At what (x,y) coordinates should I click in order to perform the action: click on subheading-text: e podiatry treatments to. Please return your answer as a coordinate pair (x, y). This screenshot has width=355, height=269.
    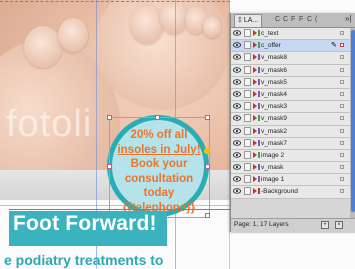
    Looking at the image, I should click on (83, 260).